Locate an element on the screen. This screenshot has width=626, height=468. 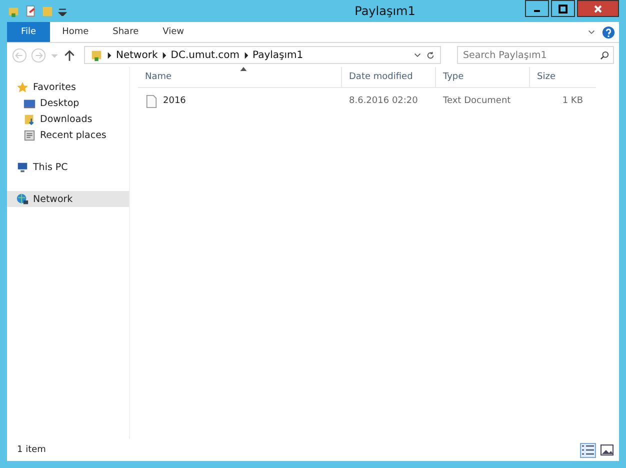
download-folder-icon is located at coordinates (29, 119).